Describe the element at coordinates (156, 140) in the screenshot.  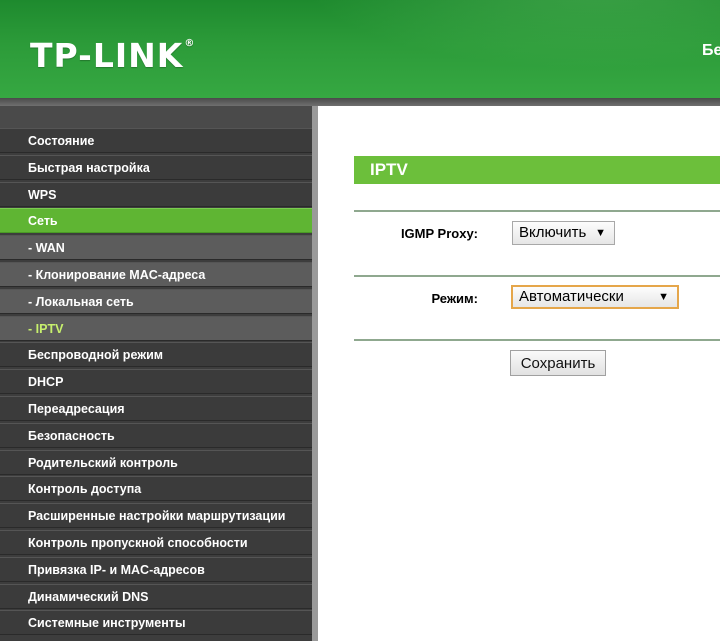
I see `sidebar-item-status: Состояние` at that location.